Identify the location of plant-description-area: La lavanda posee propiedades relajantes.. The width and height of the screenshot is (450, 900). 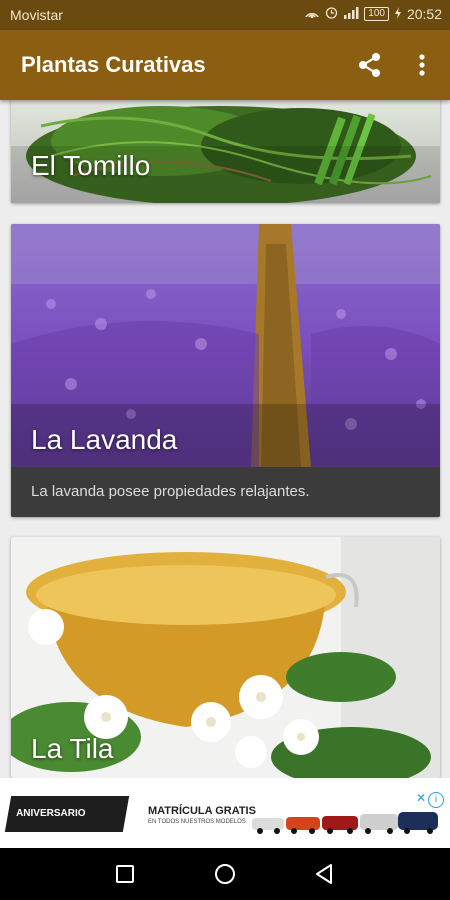
(225, 492).